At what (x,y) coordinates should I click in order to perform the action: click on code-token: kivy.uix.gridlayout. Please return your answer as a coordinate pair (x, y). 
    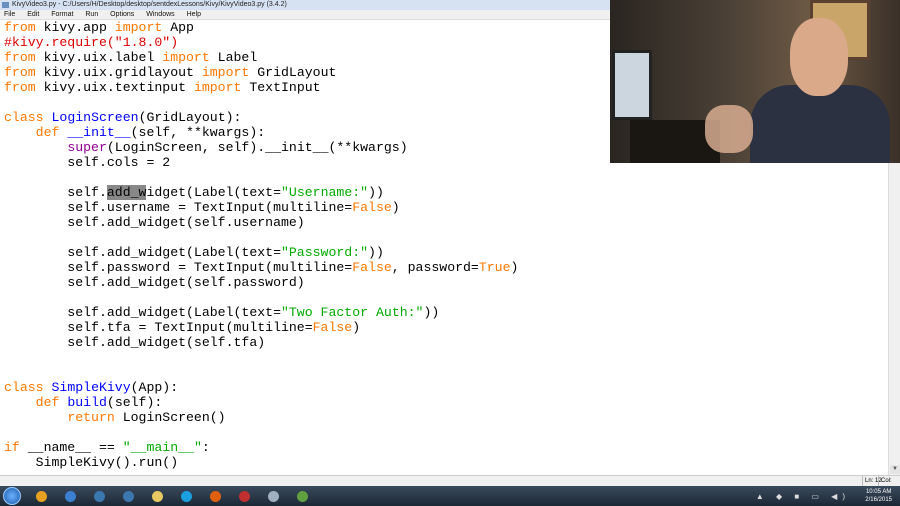
    Looking at the image, I should click on (118, 72).